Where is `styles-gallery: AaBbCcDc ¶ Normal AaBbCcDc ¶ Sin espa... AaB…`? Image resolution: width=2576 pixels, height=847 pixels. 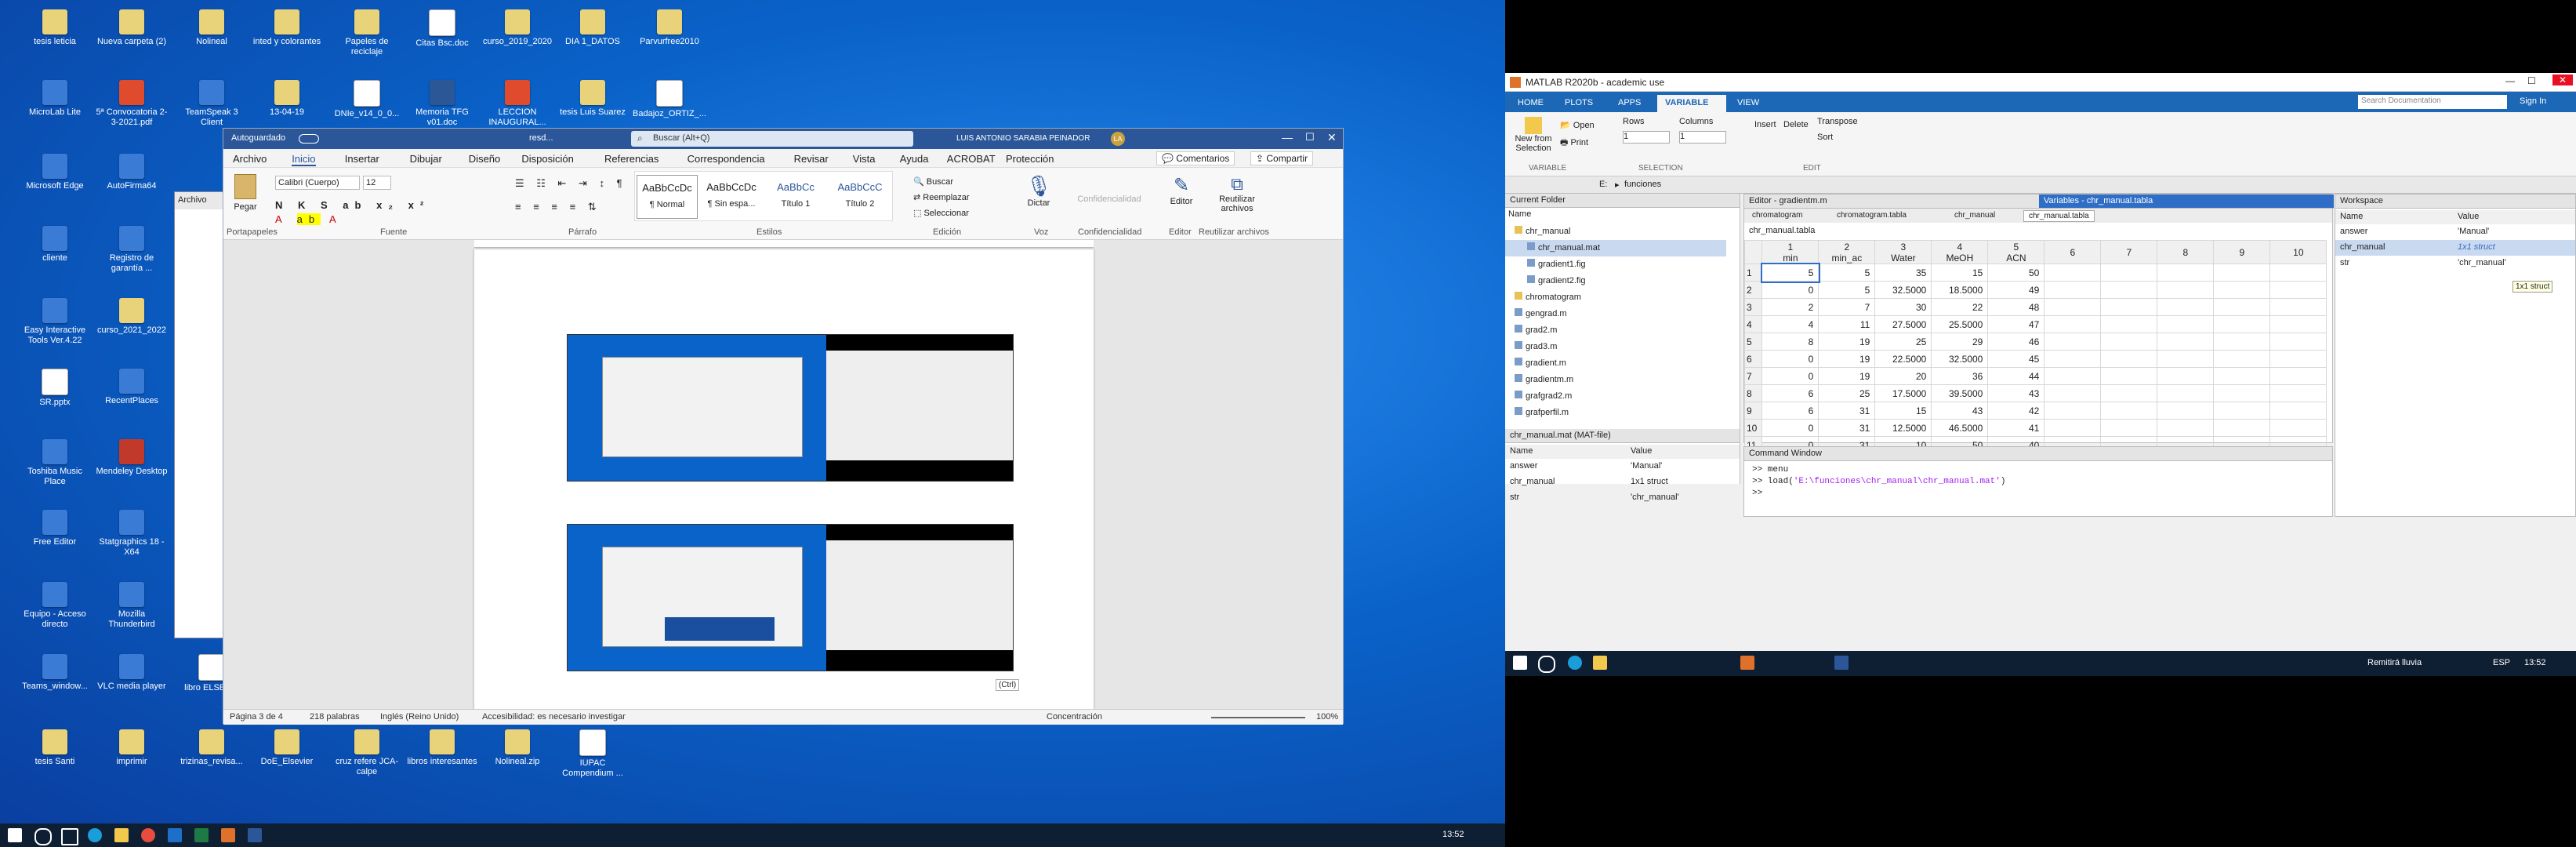
styles-gallery: AaBbCcDc ¶ Normal AaBbCcDc ¶ Sin espa... AaB… is located at coordinates (763, 196).